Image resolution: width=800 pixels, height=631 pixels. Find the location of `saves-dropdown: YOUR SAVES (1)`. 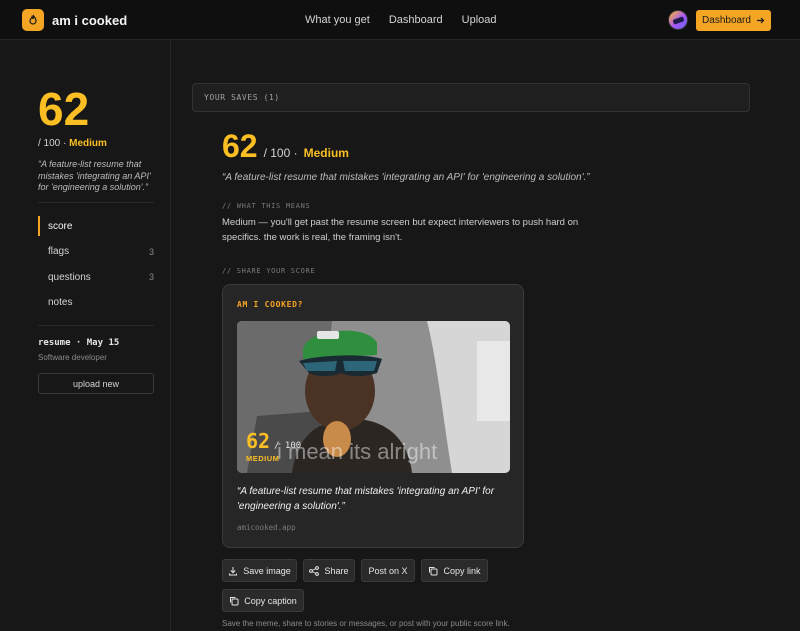

saves-dropdown: YOUR SAVES (1) is located at coordinates (471, 97).